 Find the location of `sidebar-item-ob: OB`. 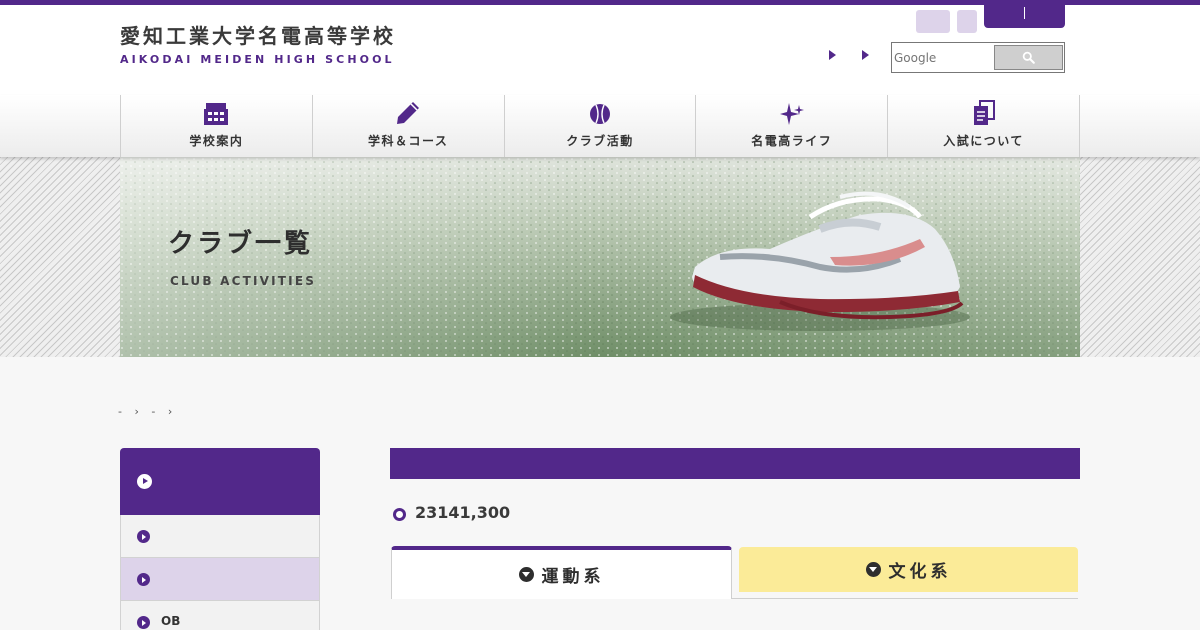

sidebar-item-ob: OB is located at coordinates (220, 615).